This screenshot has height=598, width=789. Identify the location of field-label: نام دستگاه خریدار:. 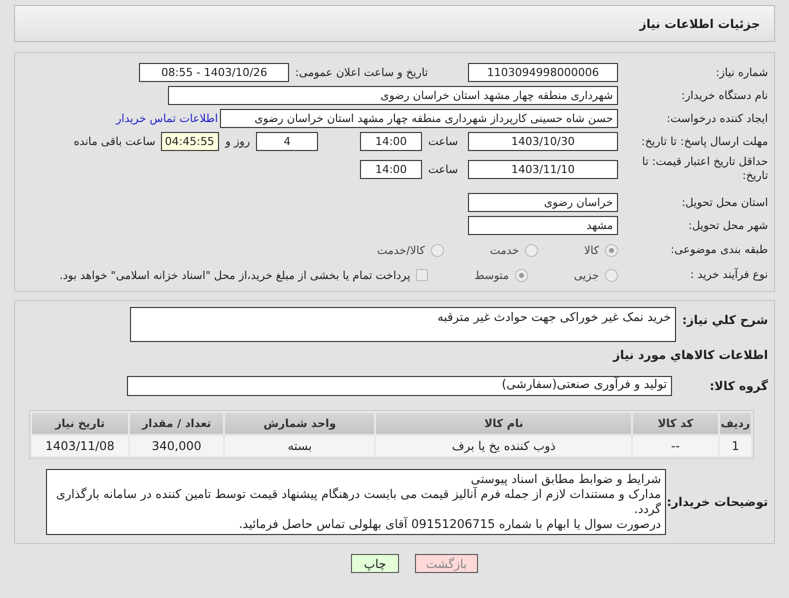
(724, 95).